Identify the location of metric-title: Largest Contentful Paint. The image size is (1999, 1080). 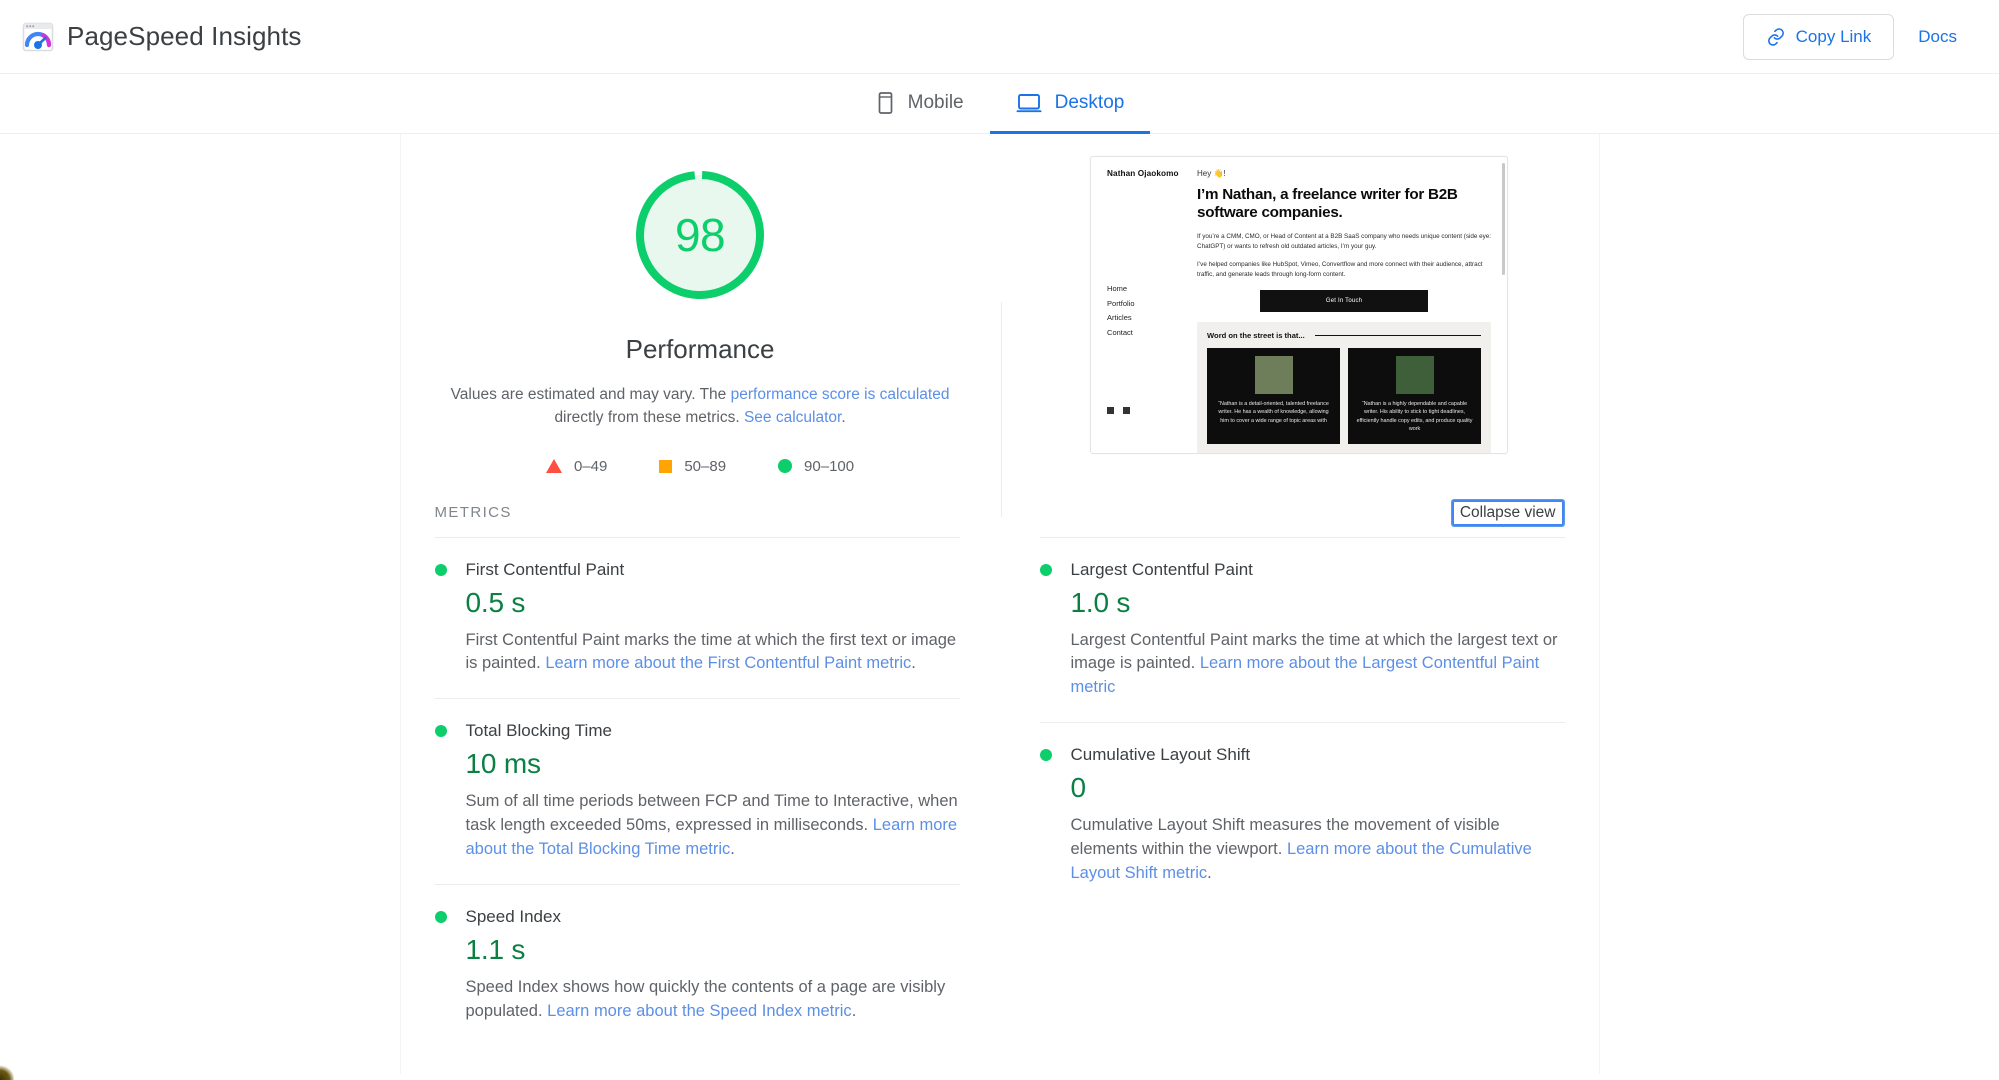
(1161, 569).